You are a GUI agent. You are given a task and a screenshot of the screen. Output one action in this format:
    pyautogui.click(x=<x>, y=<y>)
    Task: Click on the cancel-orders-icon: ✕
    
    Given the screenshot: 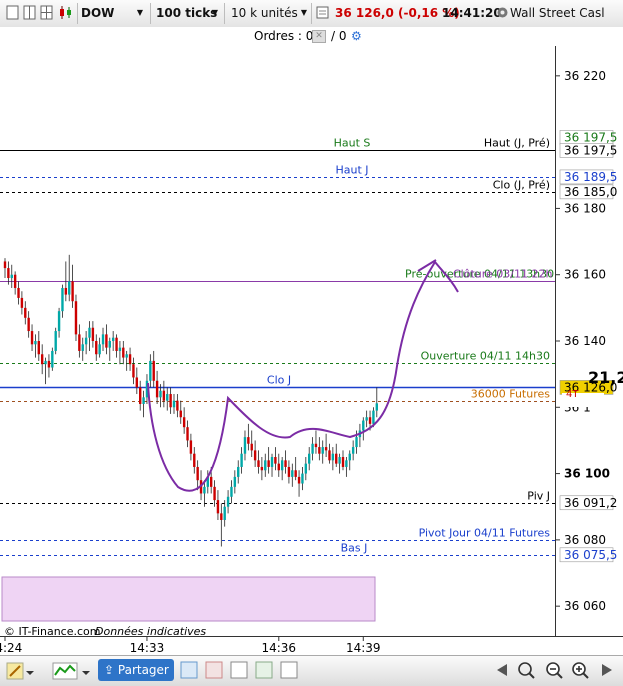 What is the action you would take?
    pyautogui.click(x=319, y=36)
    